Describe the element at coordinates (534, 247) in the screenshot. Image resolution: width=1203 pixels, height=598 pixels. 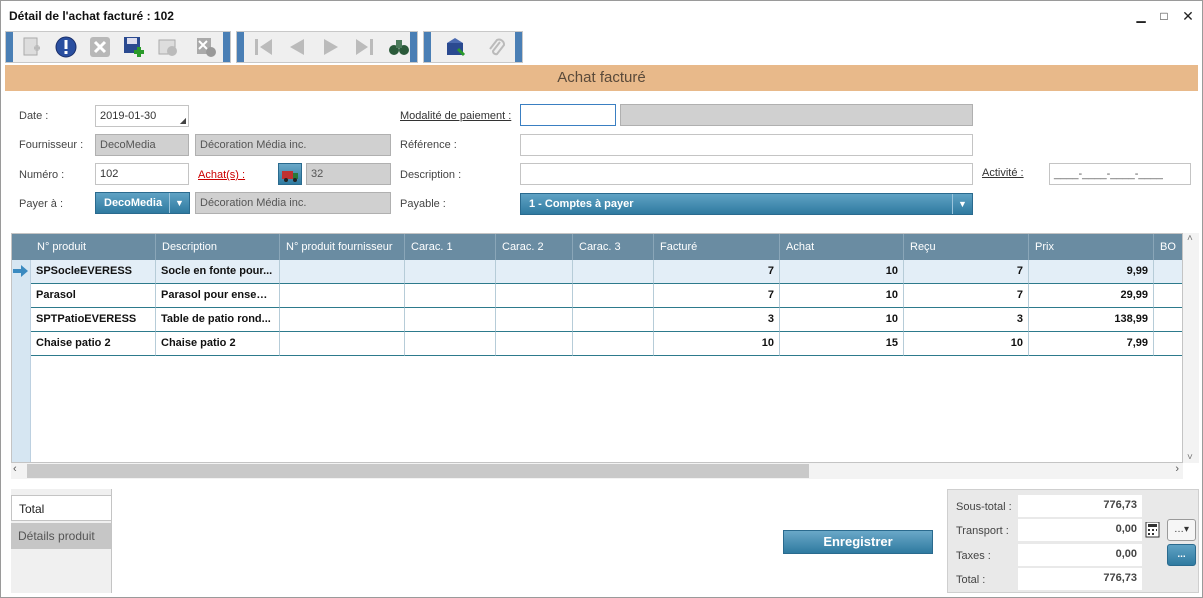
I see `column-header-carac2: Carac. 2` at that location.